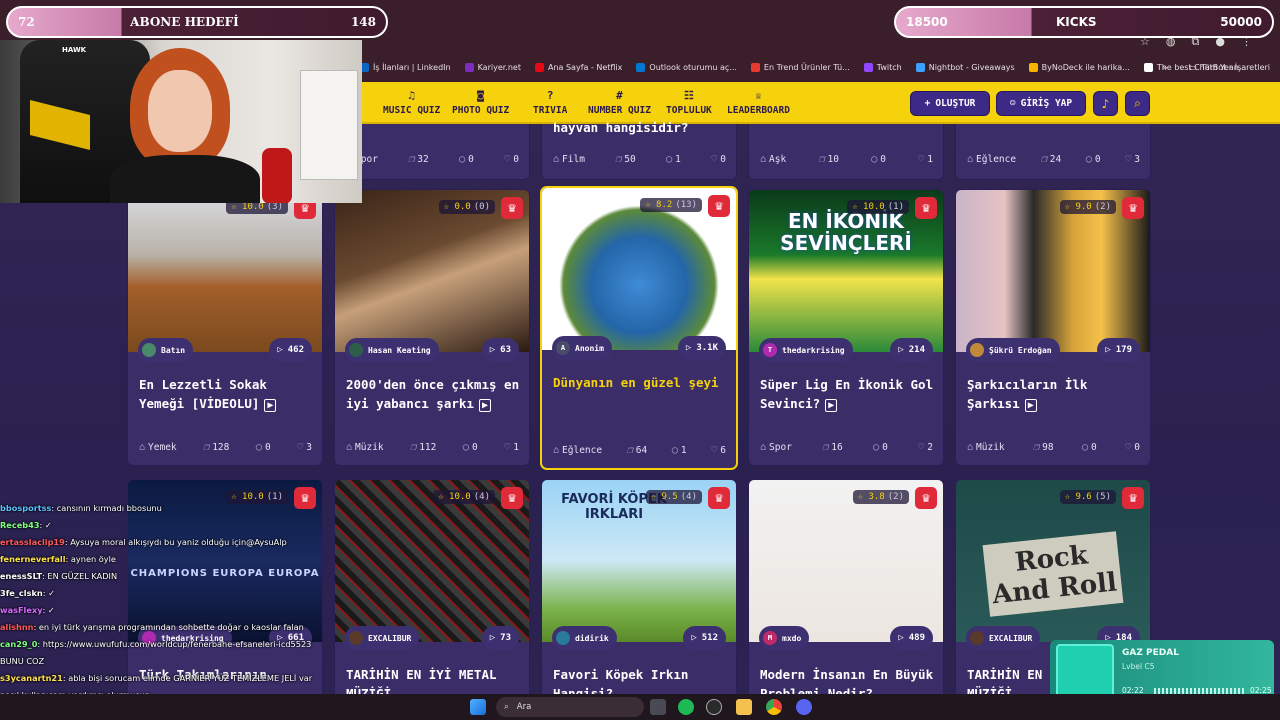 This screenshot has height=720, width=1280. What do you see at coordinates (921, 159) in the screenshot?
I see `heart-icon: ♡` at bounding box center [921, 159].